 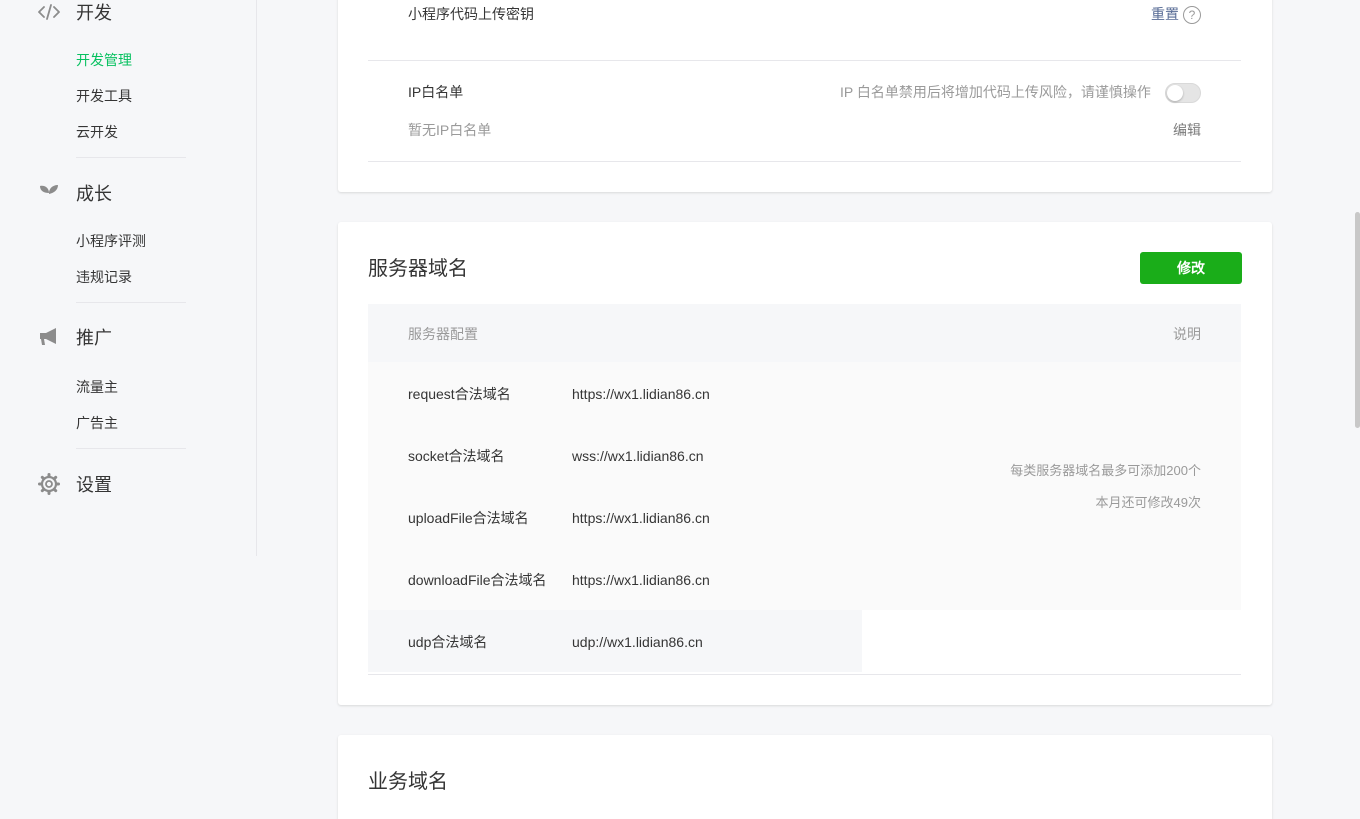 What do you see at coordinates (97, 132) in the screenshot?
I see `sidebar-item-cloud-dev: 云开发` at bounding box center [97, 132].